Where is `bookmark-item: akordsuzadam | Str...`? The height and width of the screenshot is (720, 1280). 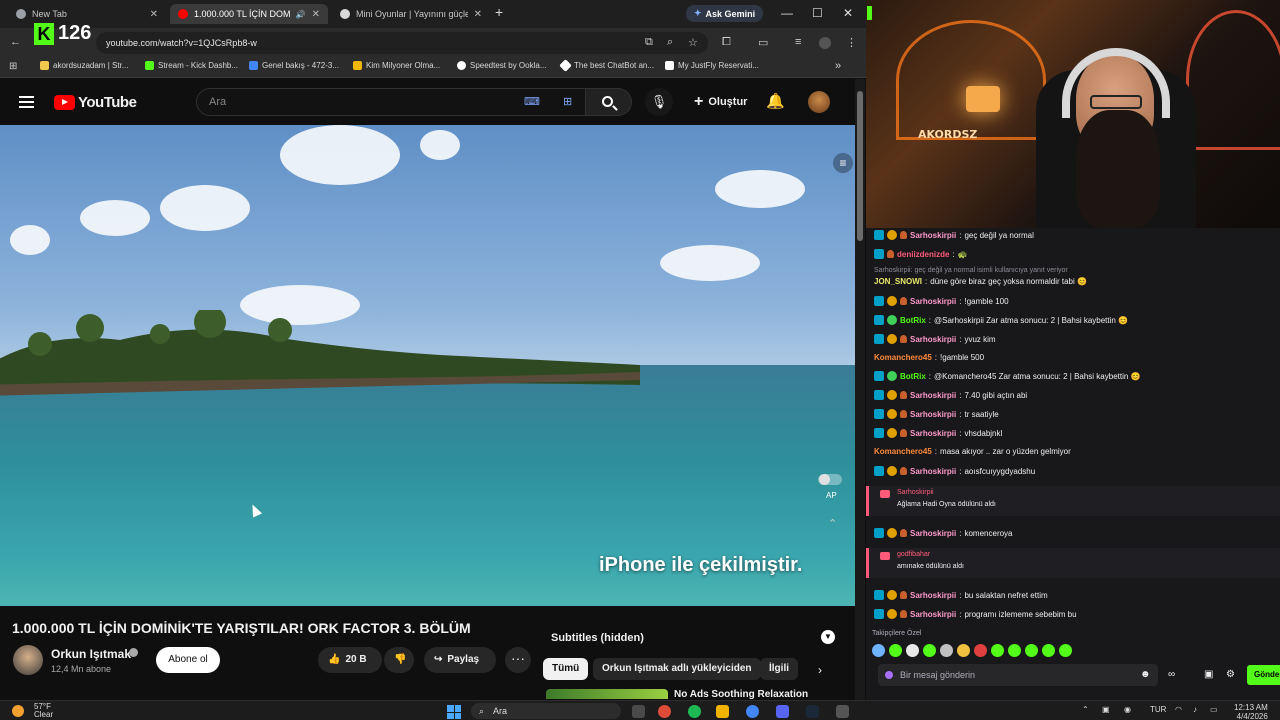 bookmark-item: akordsuzadam | Str... is located at coordinates (84, 65).